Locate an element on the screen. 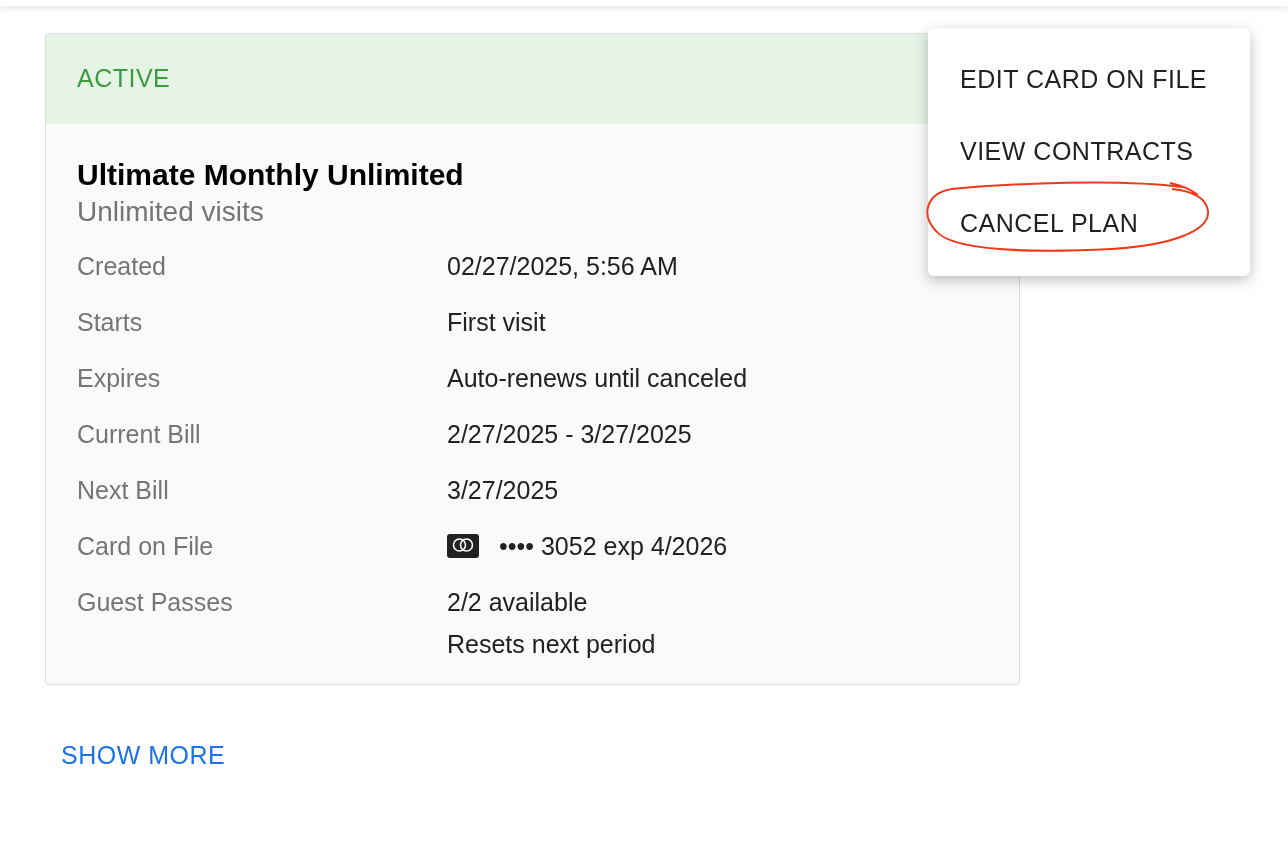  row-value: 02/27/2025, 5:56 AM is located at coordinates (562, 266).